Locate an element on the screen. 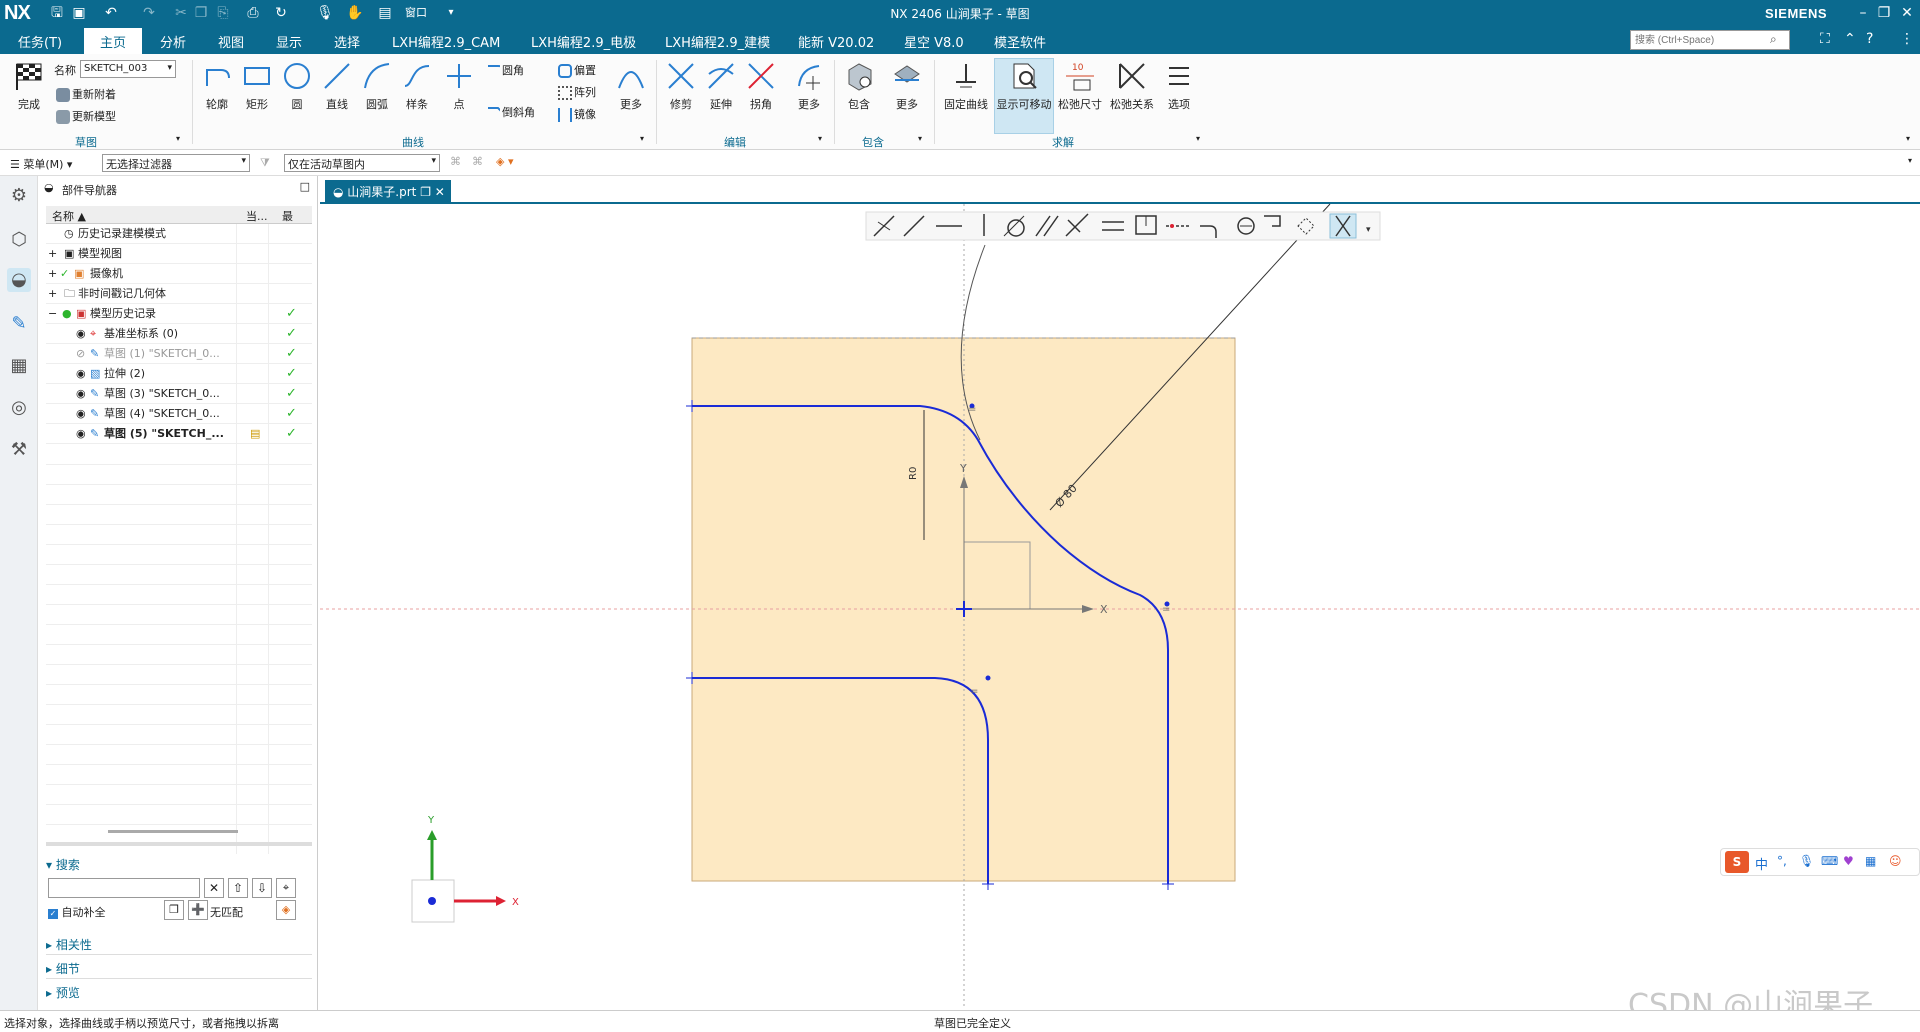  y-axis-label: Y is located at coordinates (963, 468).